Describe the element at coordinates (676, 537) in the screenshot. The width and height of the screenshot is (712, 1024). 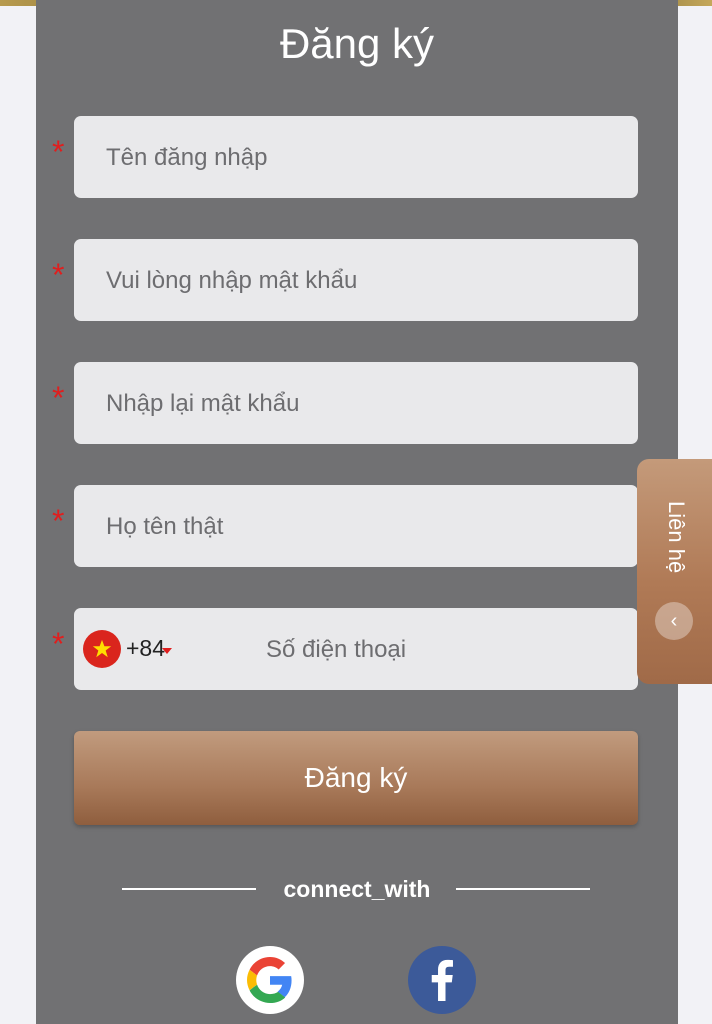
I see `contact-tab-label: Liên hệ` at that location.